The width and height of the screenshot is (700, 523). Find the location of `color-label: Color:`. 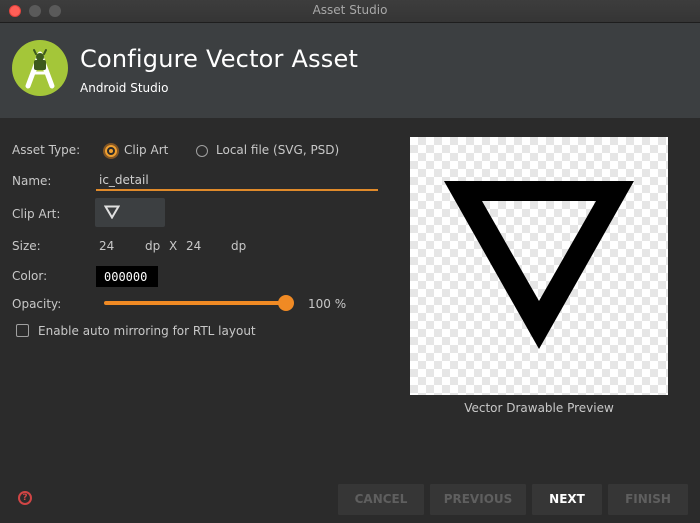

color-label: Color: is located at coordinates (30, 276).